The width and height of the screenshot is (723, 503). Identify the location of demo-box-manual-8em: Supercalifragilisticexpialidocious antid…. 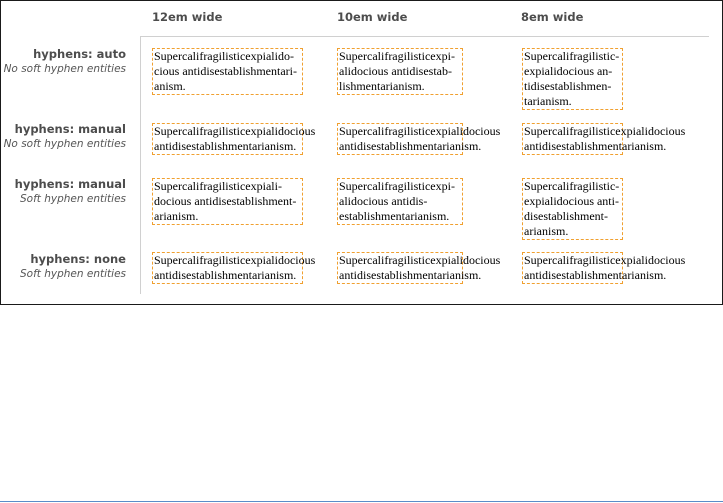
(604, 139).